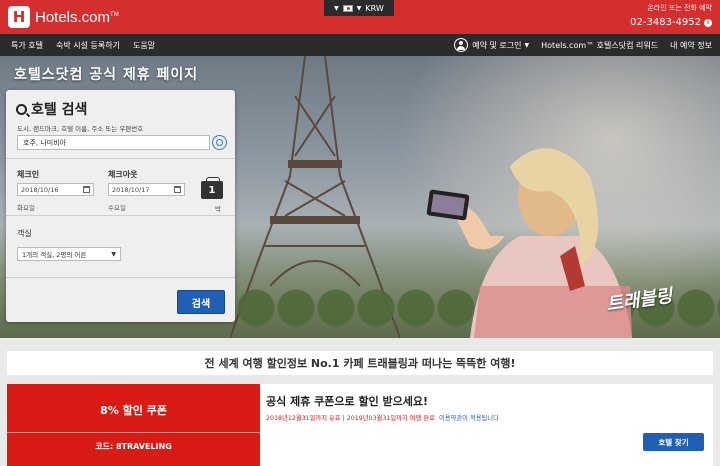 The width and height of the screenshot is (720, 466). Describe the element at coordinates (679, 8) in the screenshot. I see `contact-label: 온라인 또는 전화 예약` at that location.